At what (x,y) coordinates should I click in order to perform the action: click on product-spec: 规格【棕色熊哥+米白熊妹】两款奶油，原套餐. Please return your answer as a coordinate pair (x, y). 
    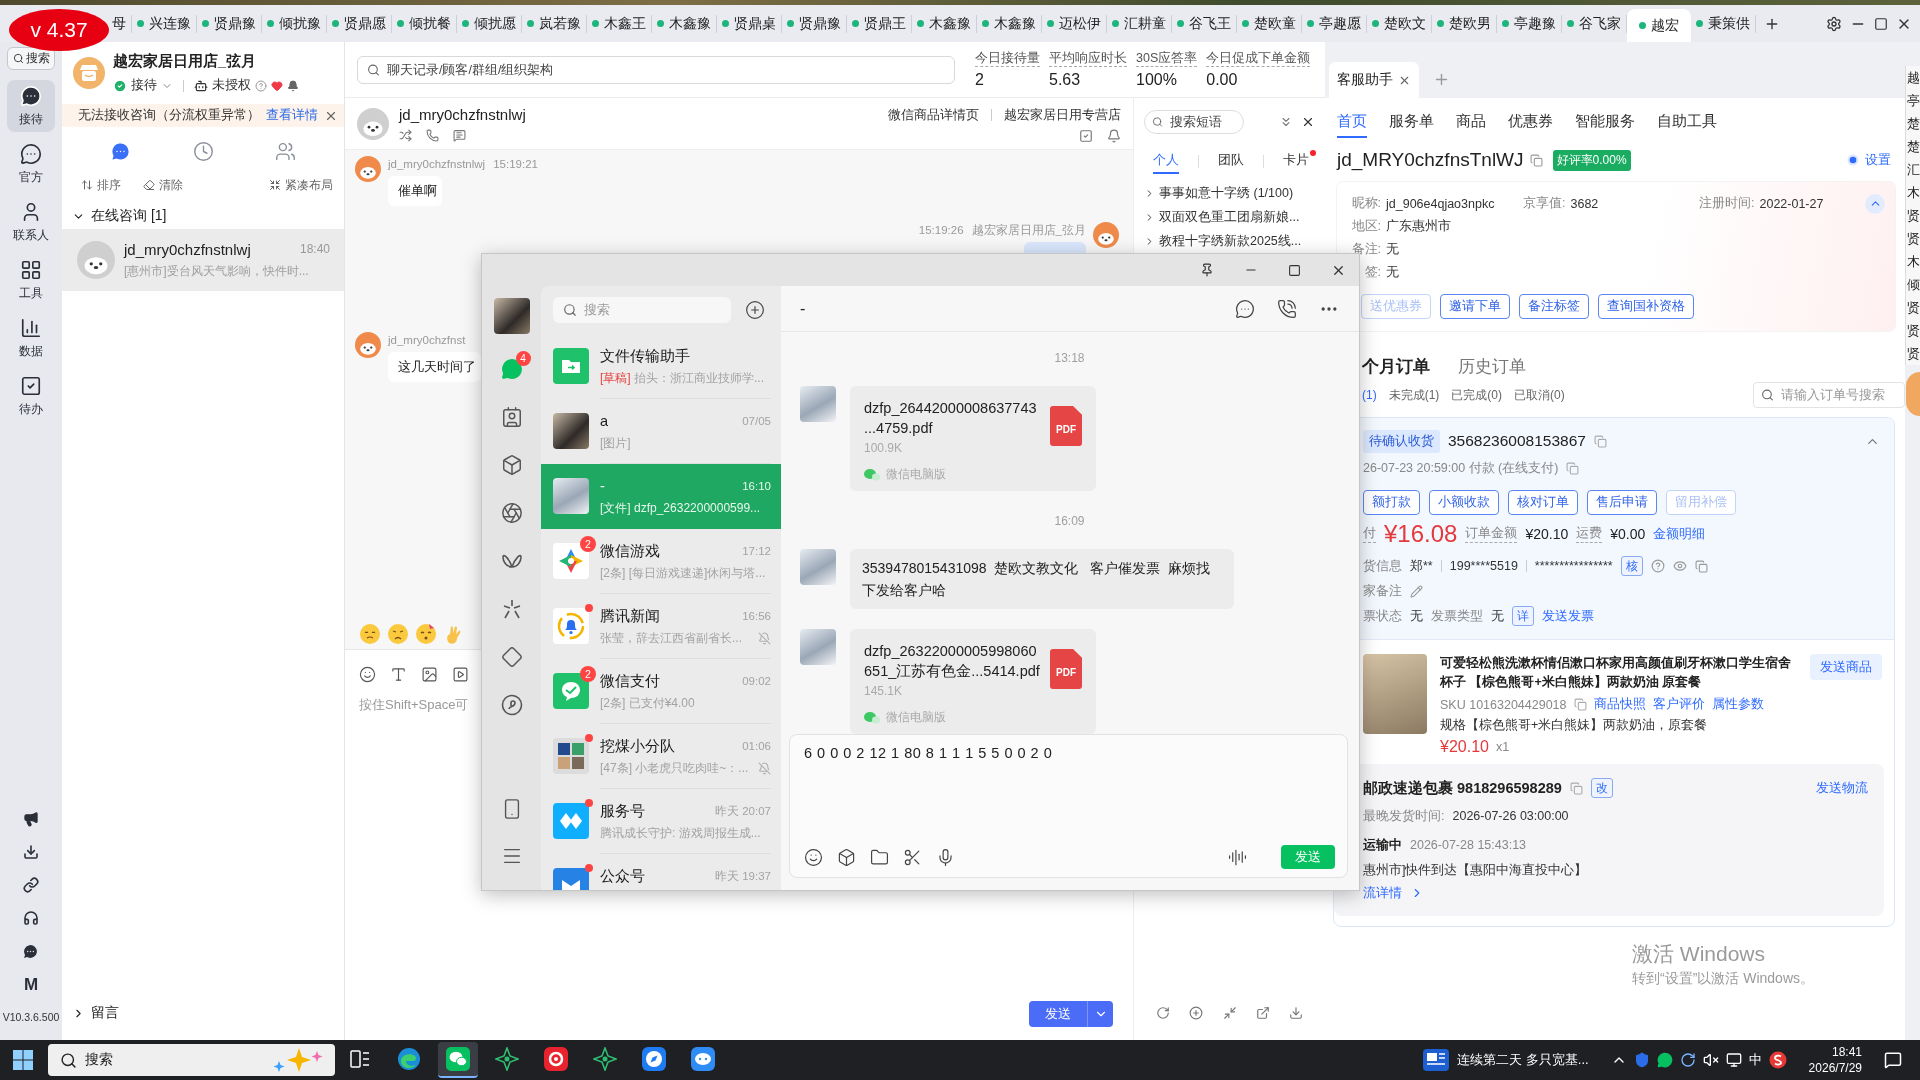
    Looking at the image, I should click on (1574, 725).